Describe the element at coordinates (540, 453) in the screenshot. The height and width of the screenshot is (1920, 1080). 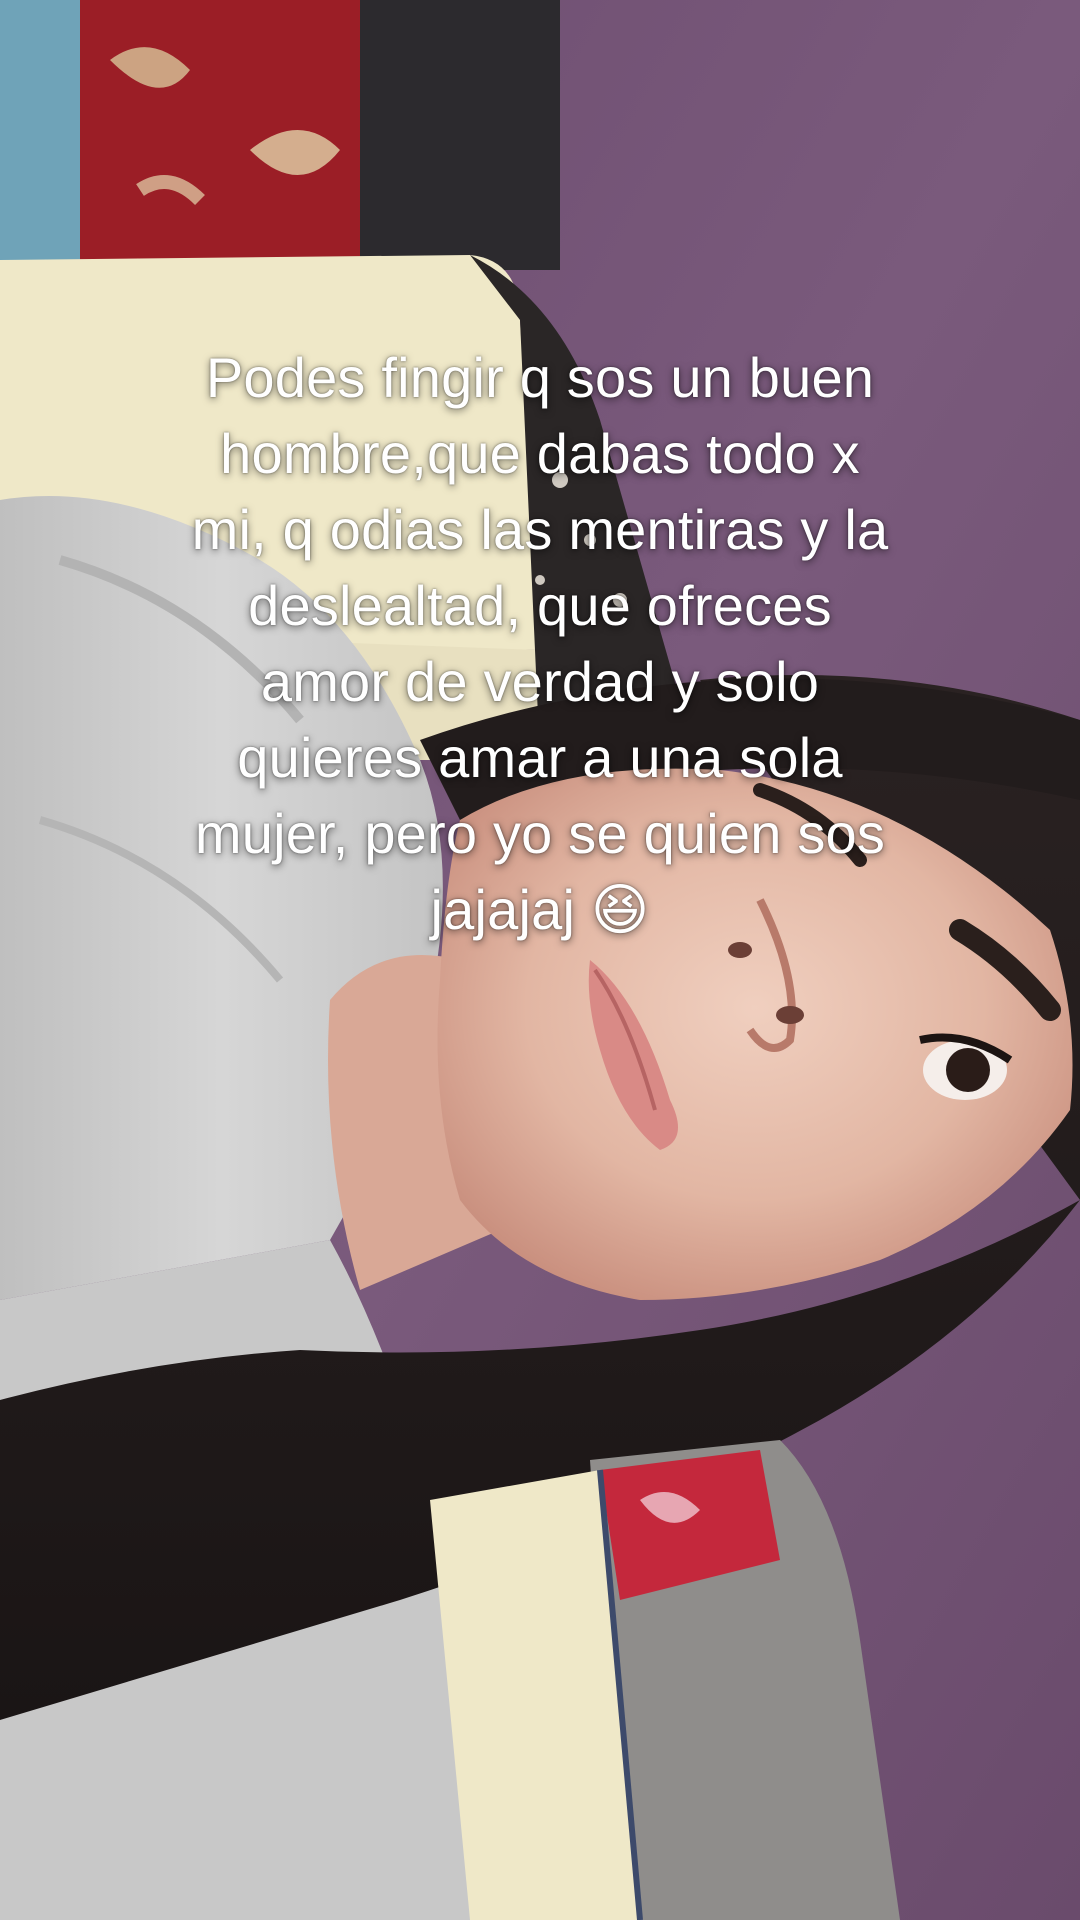
I see `caption-line: hombre,que dabas todo x` at that location.